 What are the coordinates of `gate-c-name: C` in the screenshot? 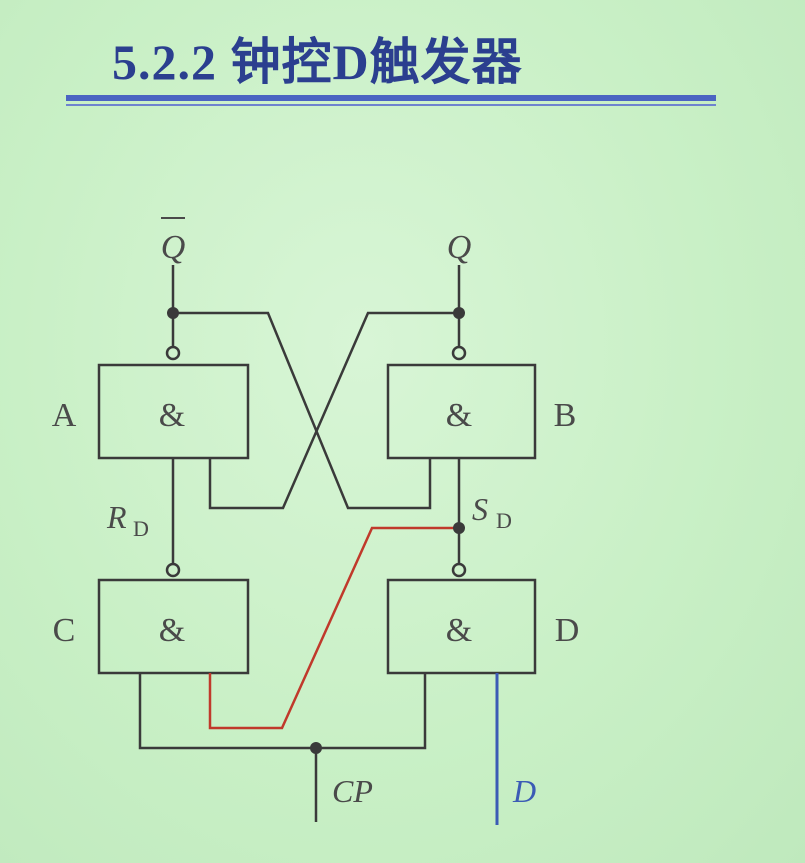 It's located at (64, 630).